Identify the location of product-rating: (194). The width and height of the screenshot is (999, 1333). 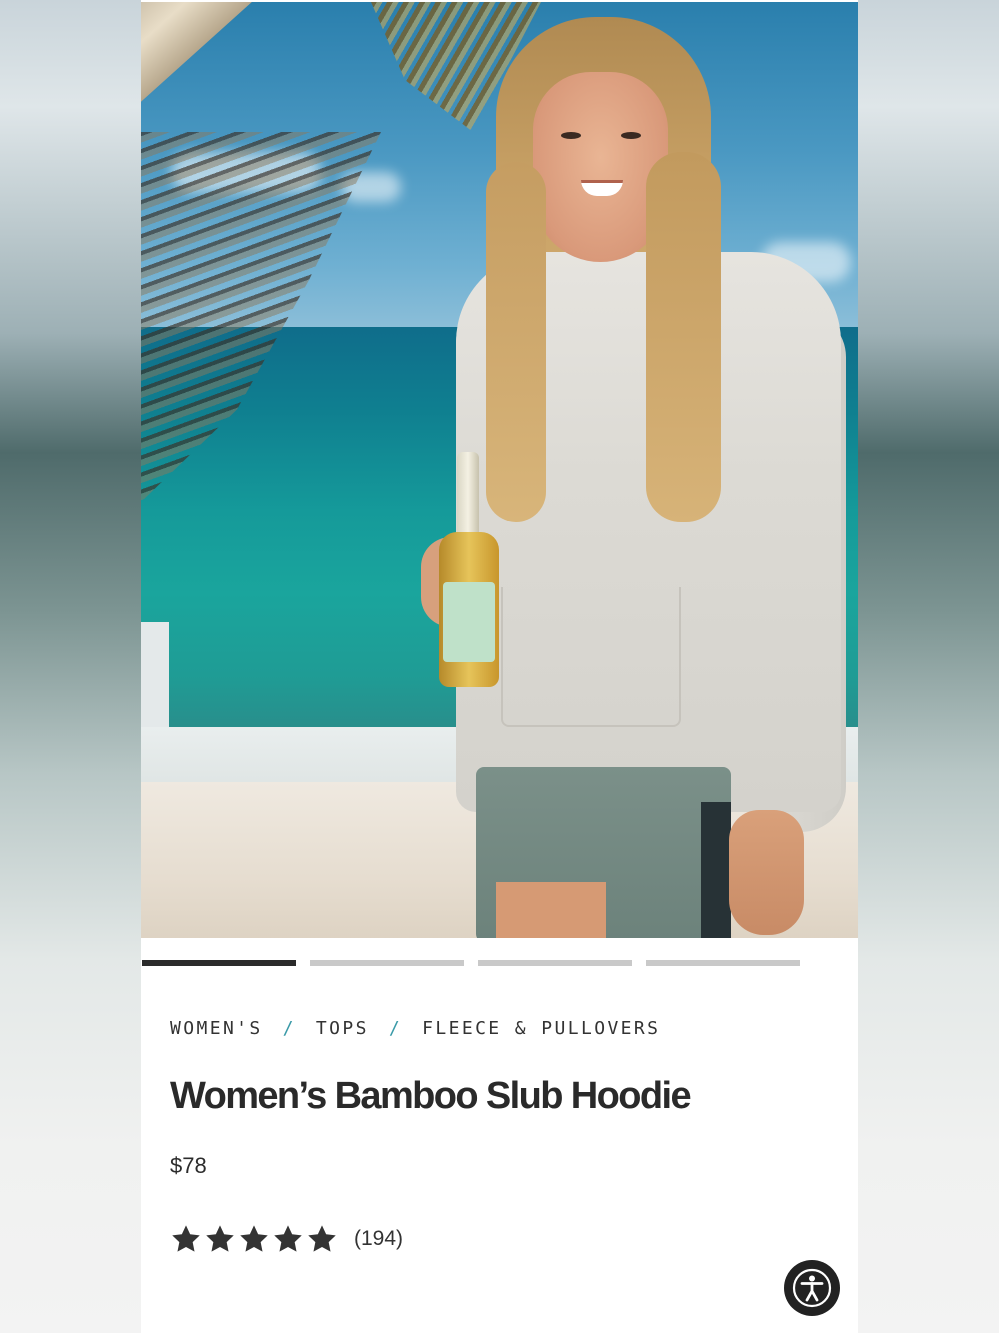
(286, 1239).